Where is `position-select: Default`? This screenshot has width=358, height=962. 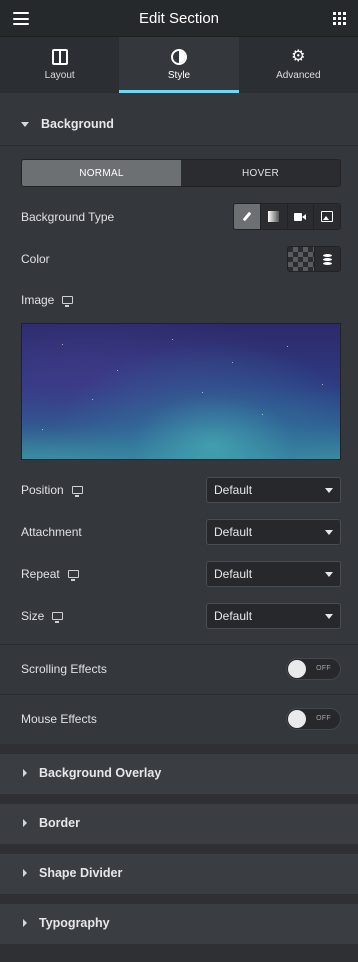 position-select: Default is located at coordinates (273, 490).